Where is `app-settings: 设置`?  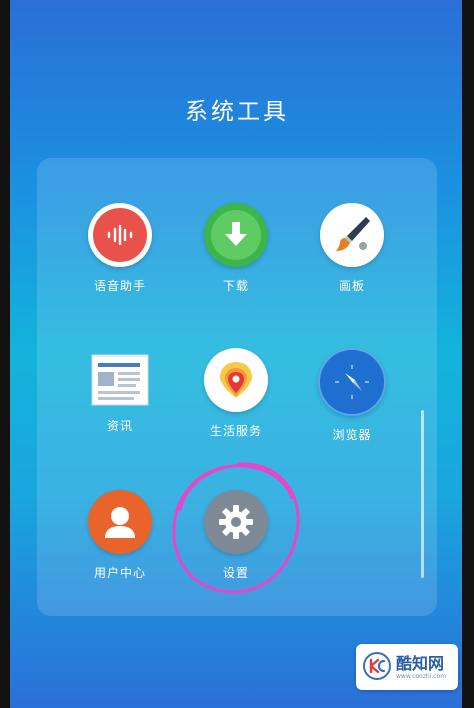
app-settings: 设置 is located at coordinates (236, 535).